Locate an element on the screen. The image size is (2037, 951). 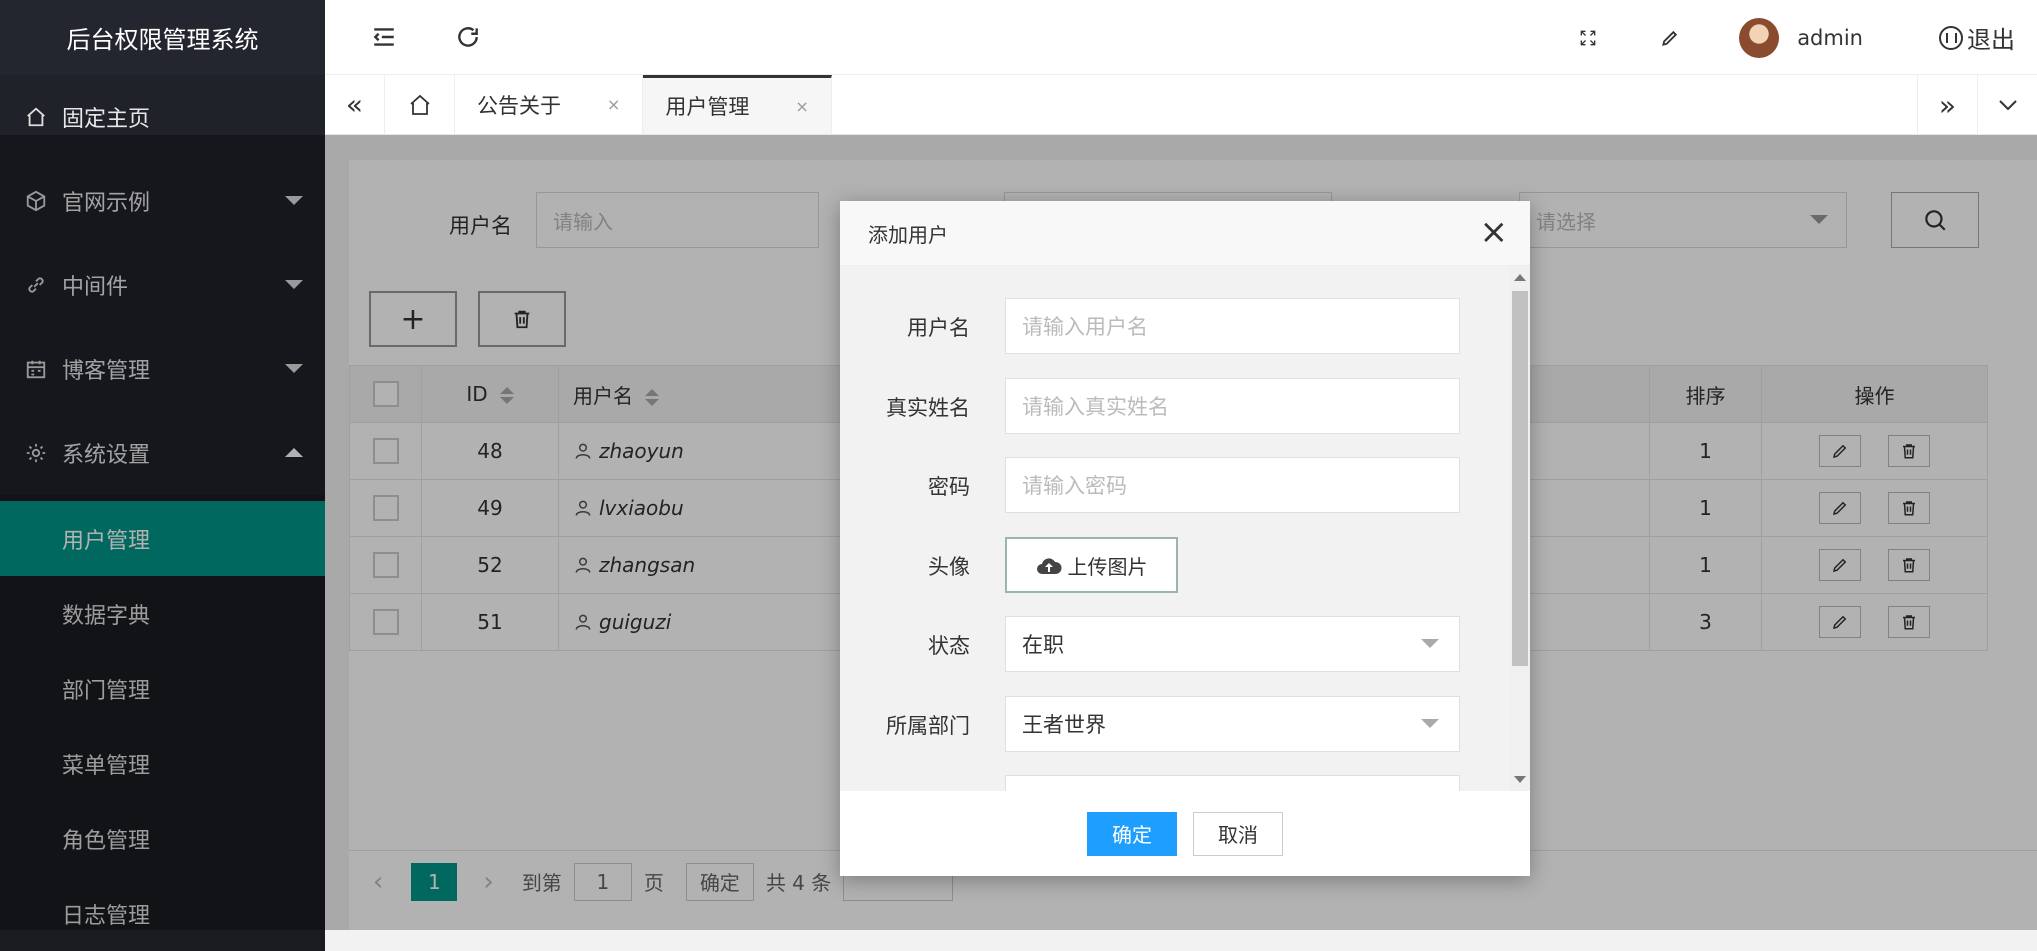
tab-notice: 公告关于 × is located at coordinates (549, 104).